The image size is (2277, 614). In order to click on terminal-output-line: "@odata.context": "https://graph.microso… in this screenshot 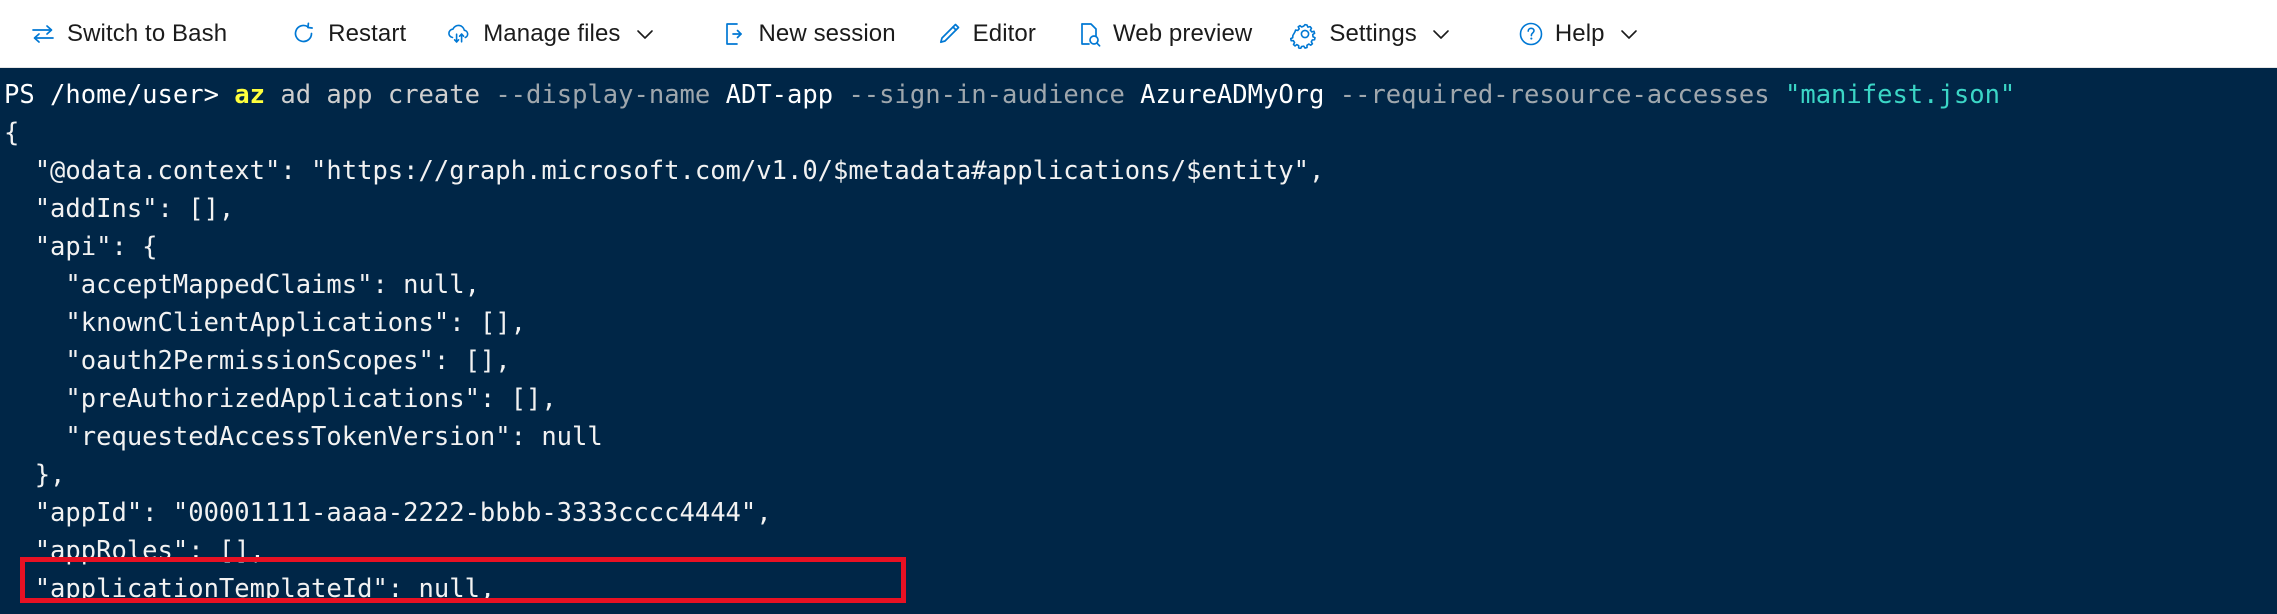, I will do `click(664, 171)`.